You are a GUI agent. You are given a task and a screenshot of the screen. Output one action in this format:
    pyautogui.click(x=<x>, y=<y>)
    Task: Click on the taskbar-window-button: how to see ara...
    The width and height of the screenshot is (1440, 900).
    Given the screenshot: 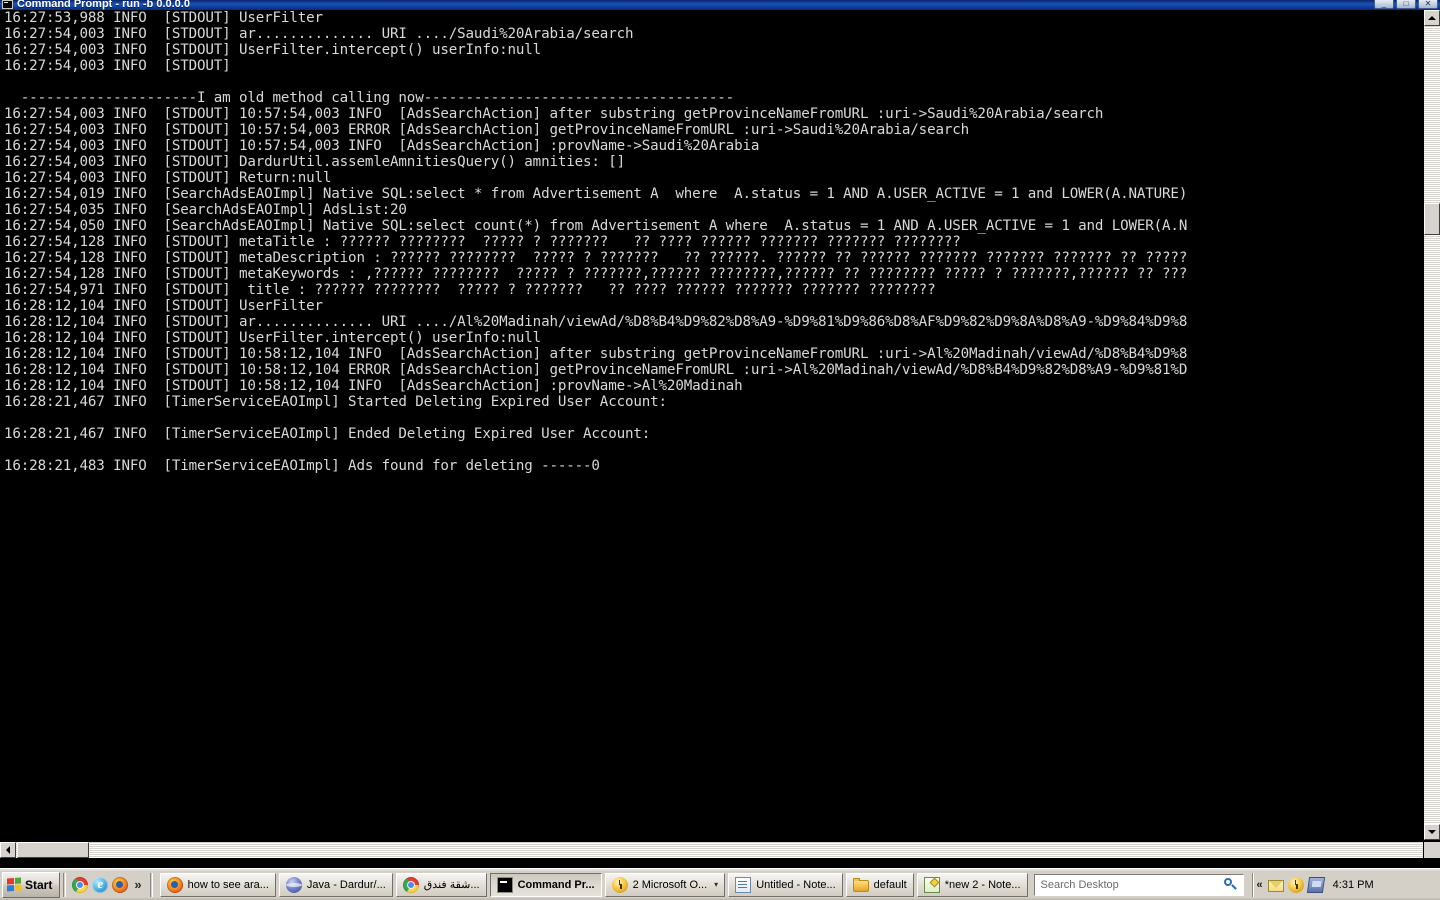 What is the action you would take?
    pyautogui.click(x=217, y=884)
    